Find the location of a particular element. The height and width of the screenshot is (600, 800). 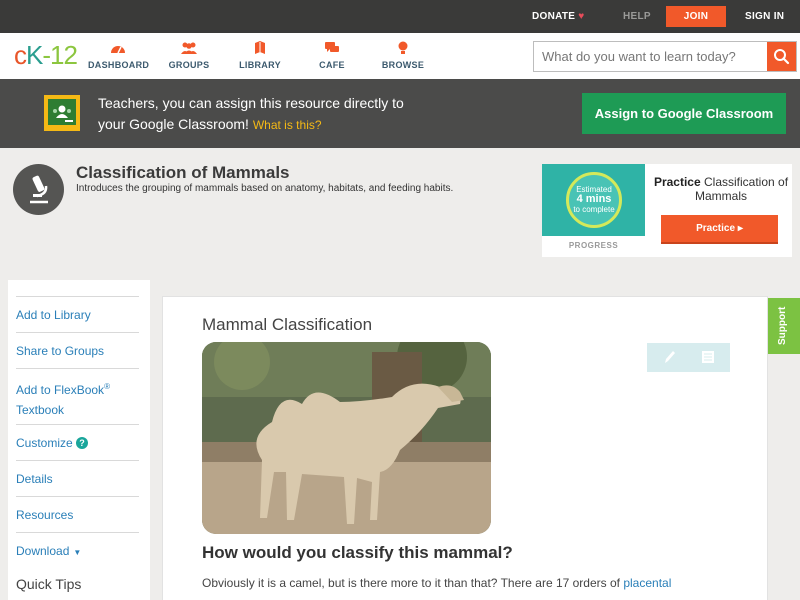

nav-groups: GROUPS is located at coordinates (189, 55).